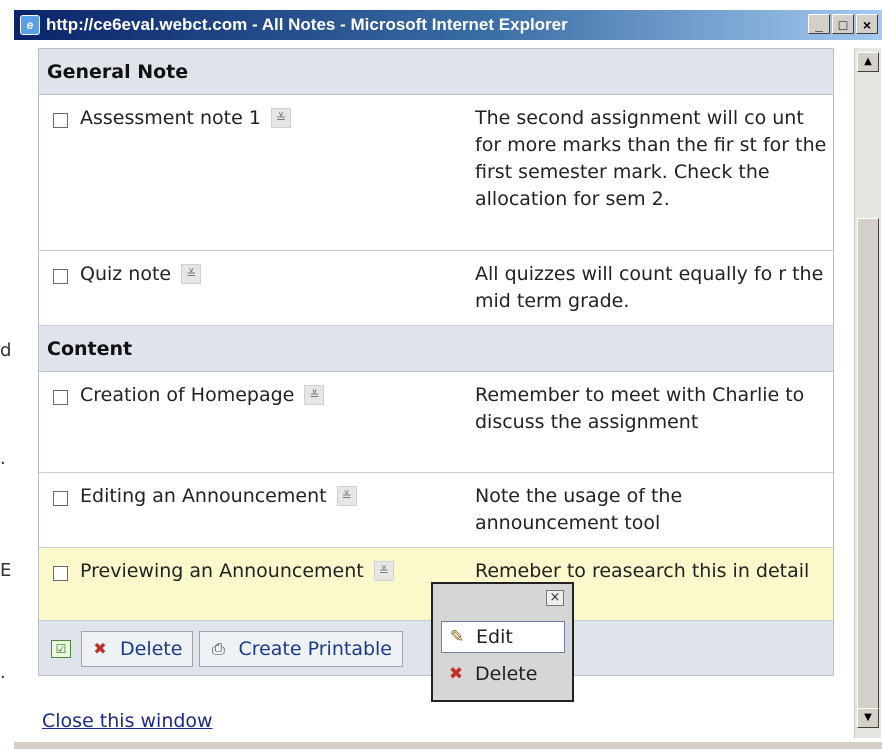 Image resolution: width=882 pixels, height=749 pixels. What do you see at coordinates (218, 648) in the screenshot?
I see `printer-icon: ⎙` at bounding box center [218, 648].